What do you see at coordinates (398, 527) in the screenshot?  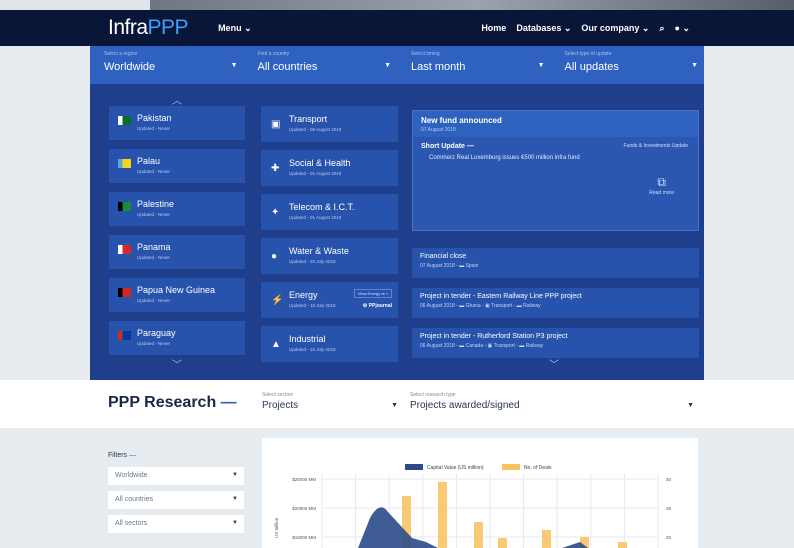 I see `area-series` at bounding box center [398, 527].